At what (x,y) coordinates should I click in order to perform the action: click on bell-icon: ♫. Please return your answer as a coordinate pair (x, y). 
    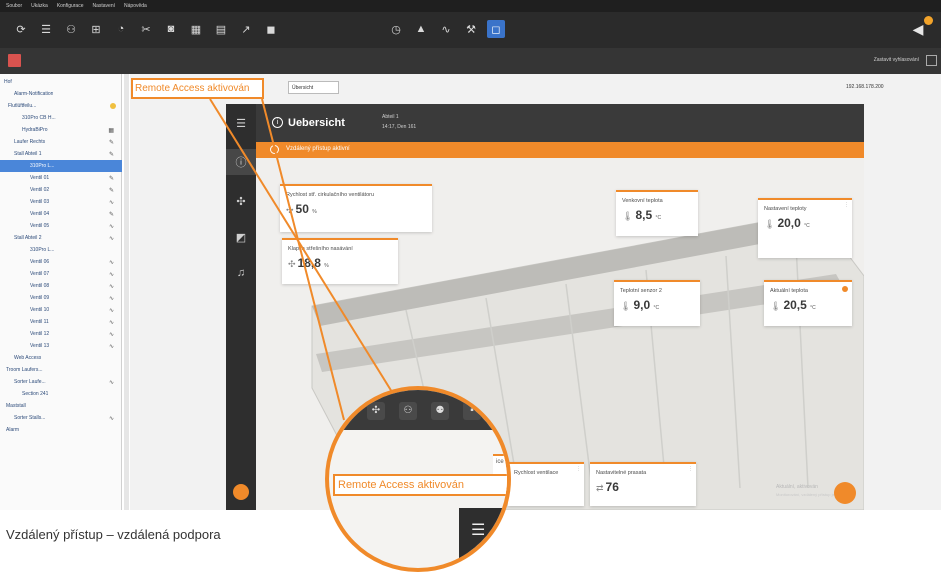
    Looking at the image, I should click on (241, 273).